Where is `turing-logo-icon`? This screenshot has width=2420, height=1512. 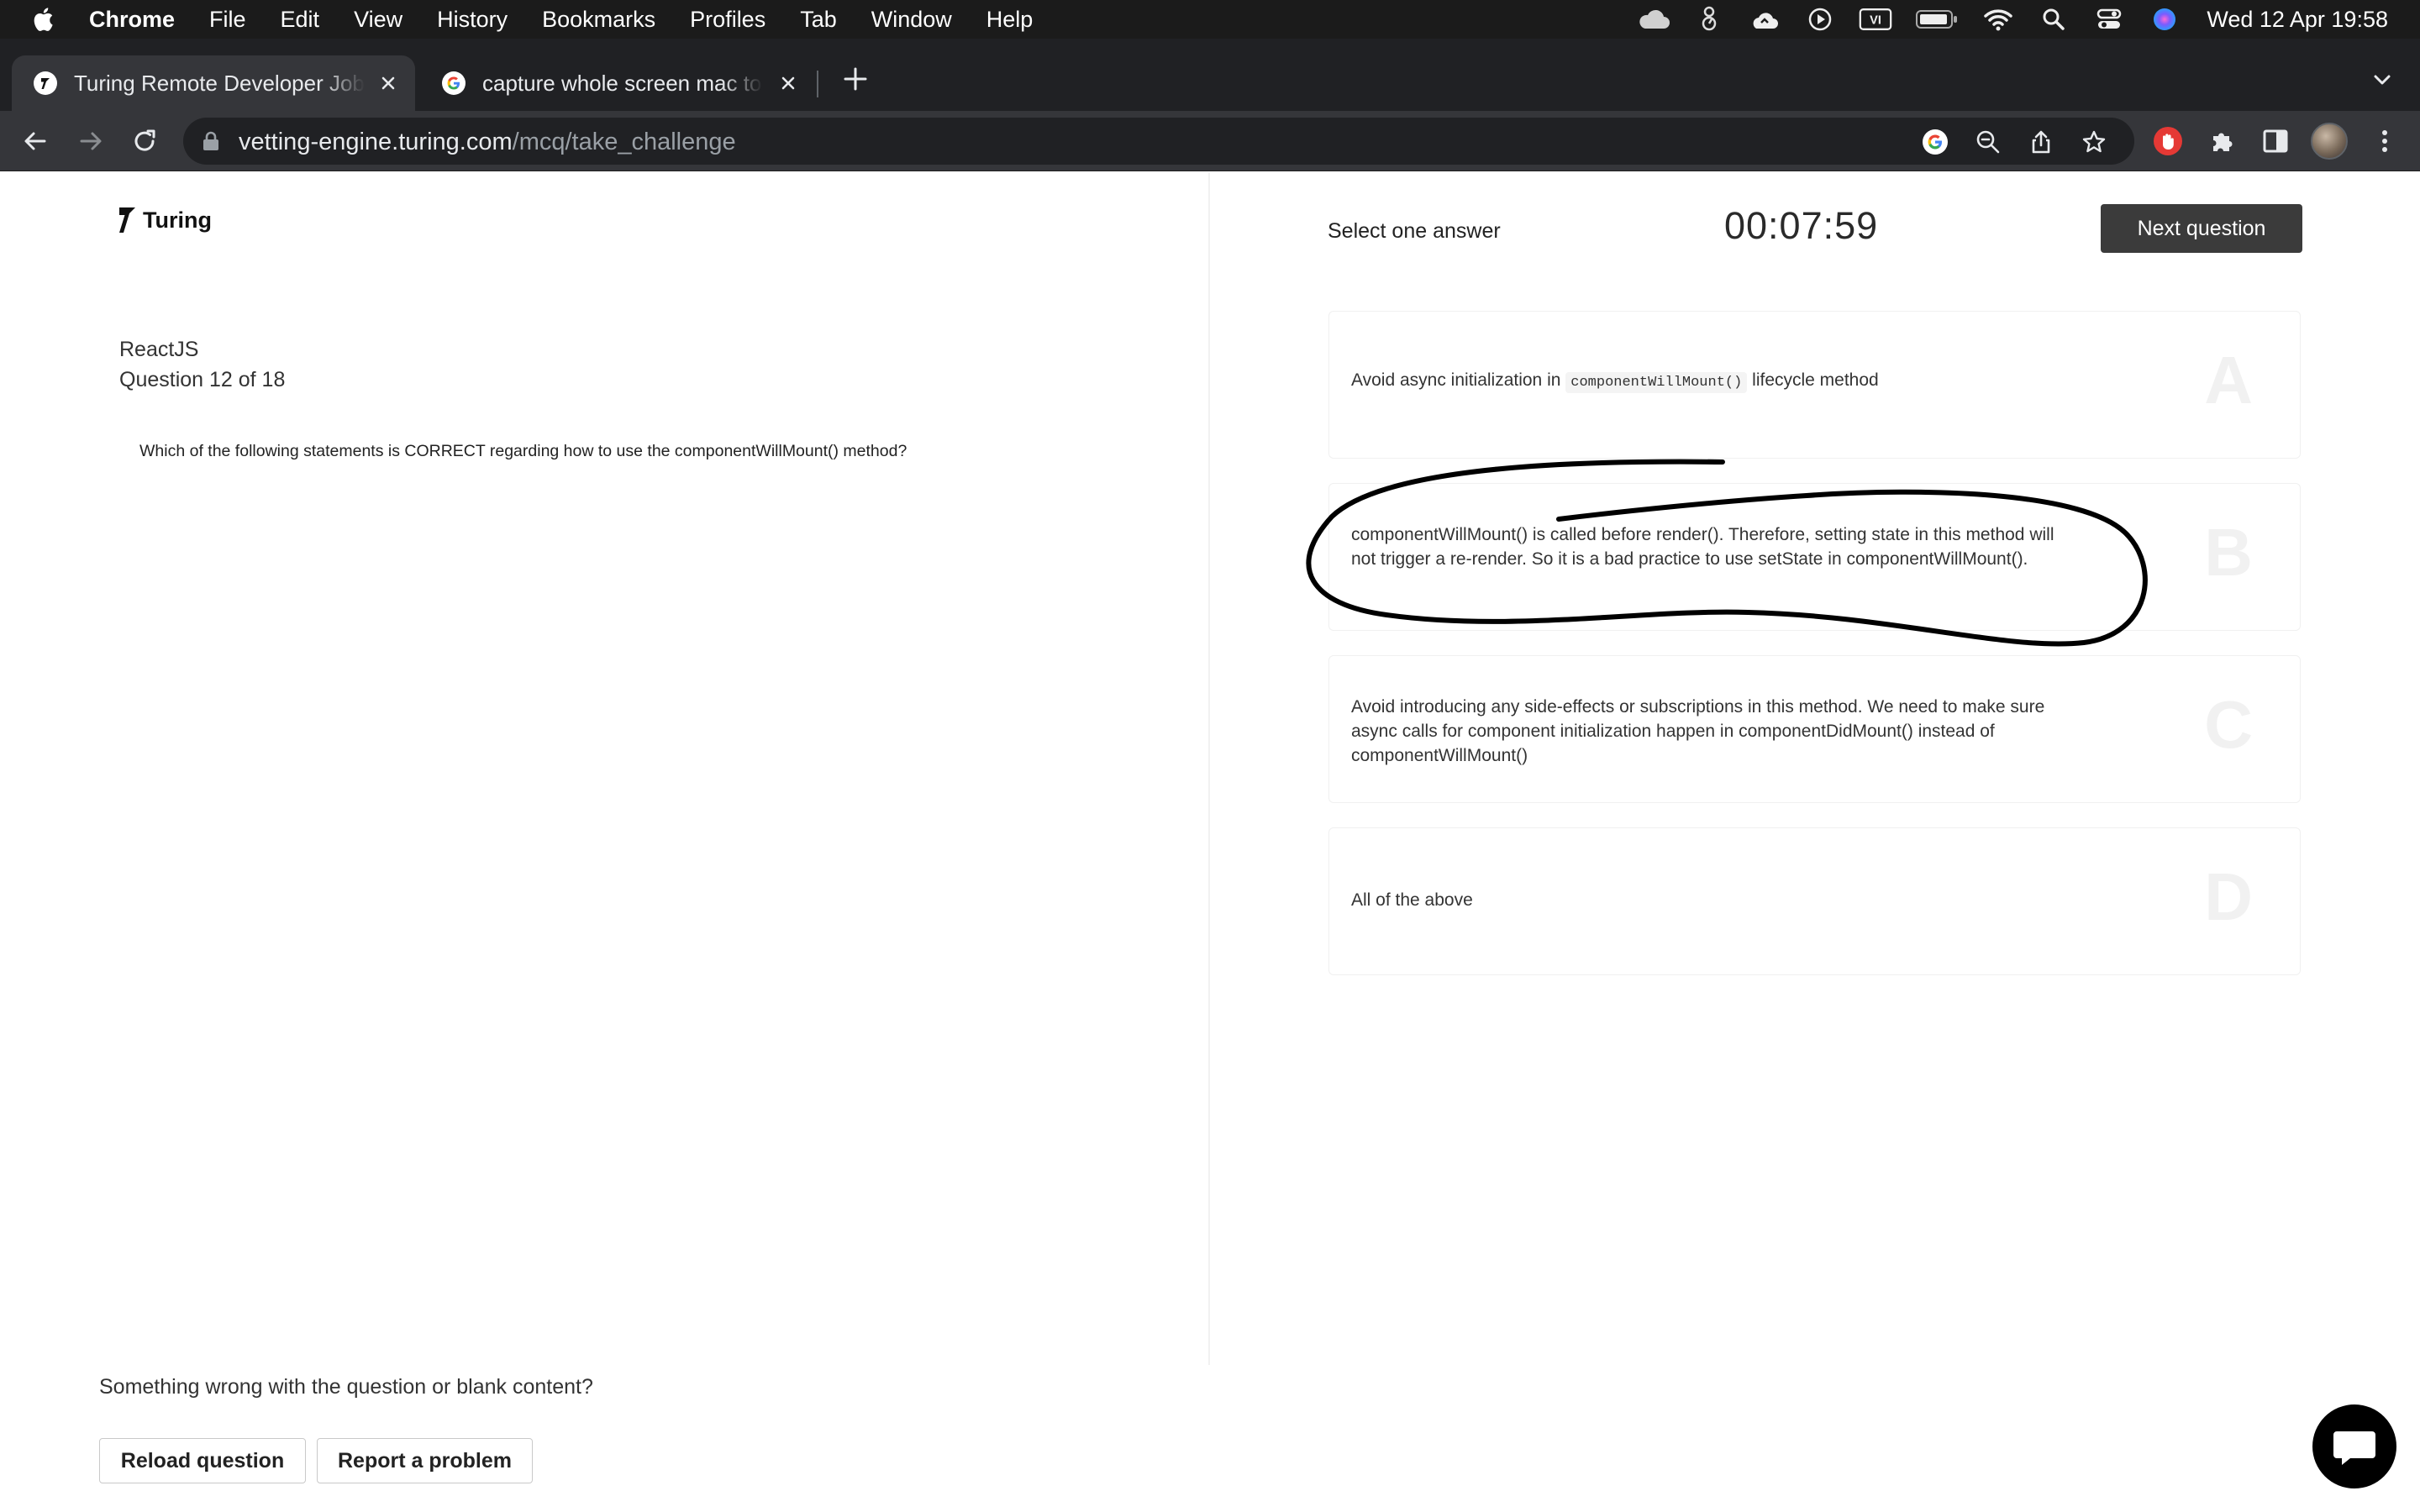
turing-logo-icon is located at coordinates (127, 220).